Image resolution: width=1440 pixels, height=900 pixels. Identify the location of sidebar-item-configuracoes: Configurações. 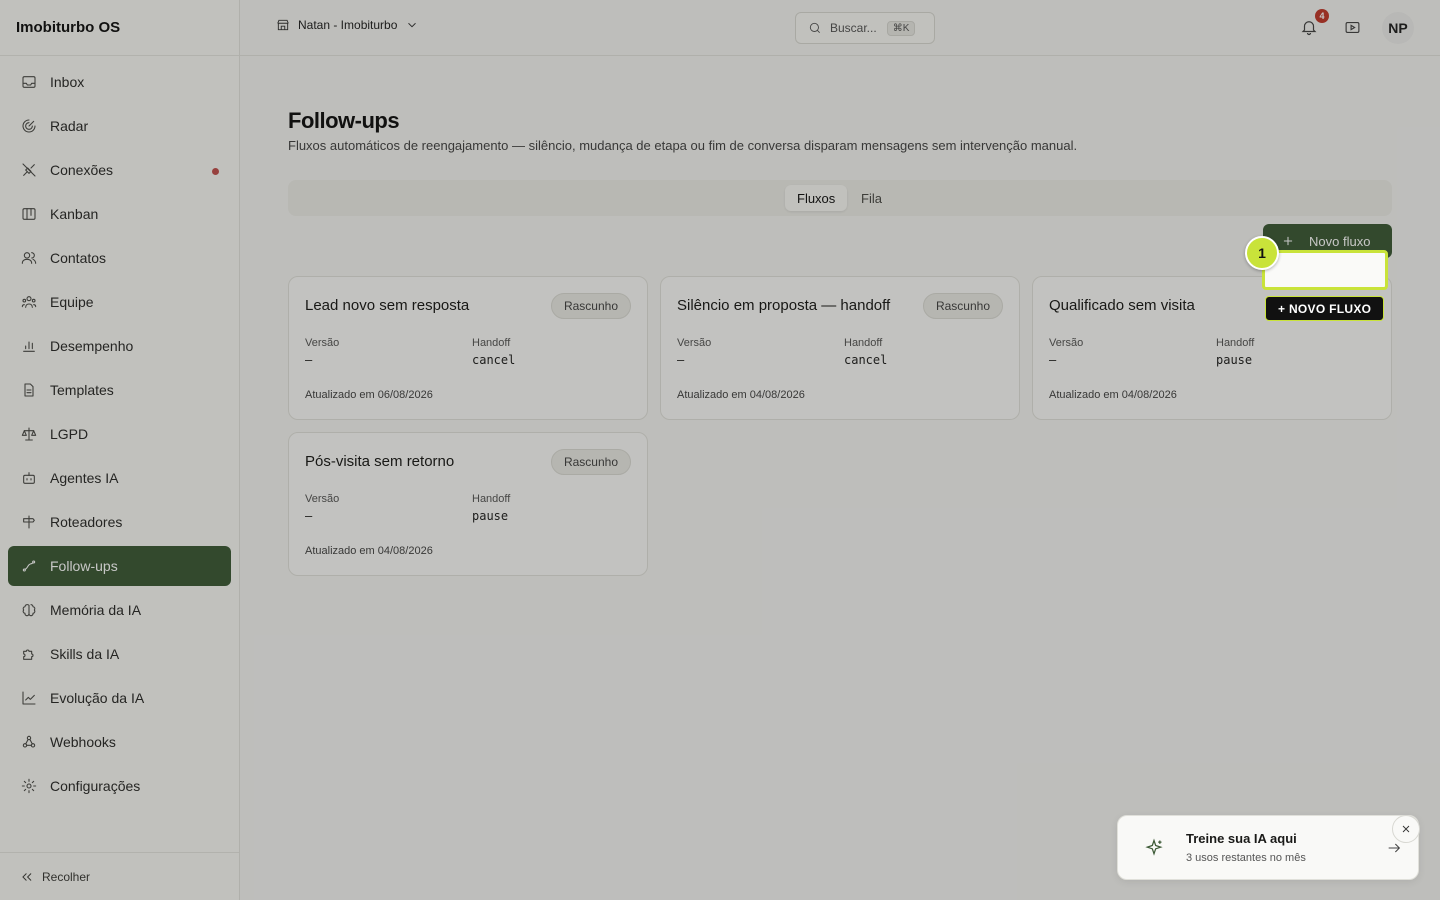
(119, 786).